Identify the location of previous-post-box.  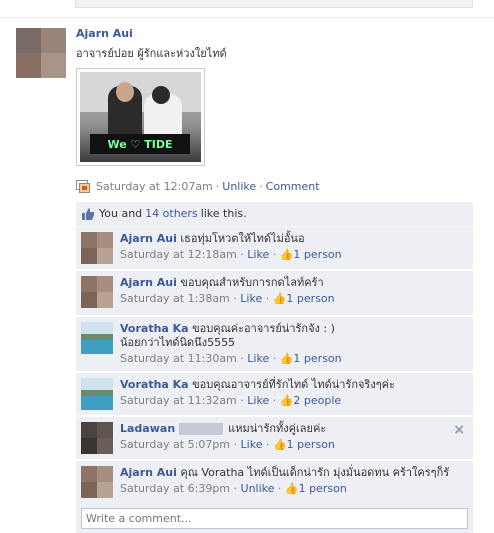
(274, 4).